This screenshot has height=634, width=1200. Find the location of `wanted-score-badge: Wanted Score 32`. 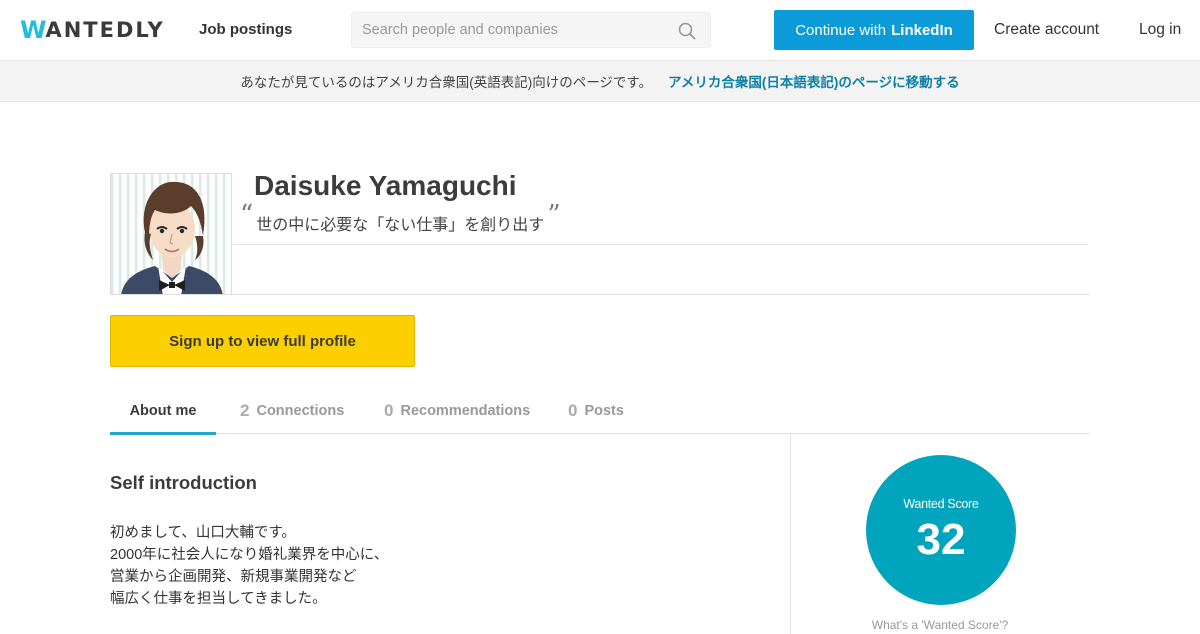

wanted-score-badge: Wanted Score 32 is located at coordinates (941, 530).